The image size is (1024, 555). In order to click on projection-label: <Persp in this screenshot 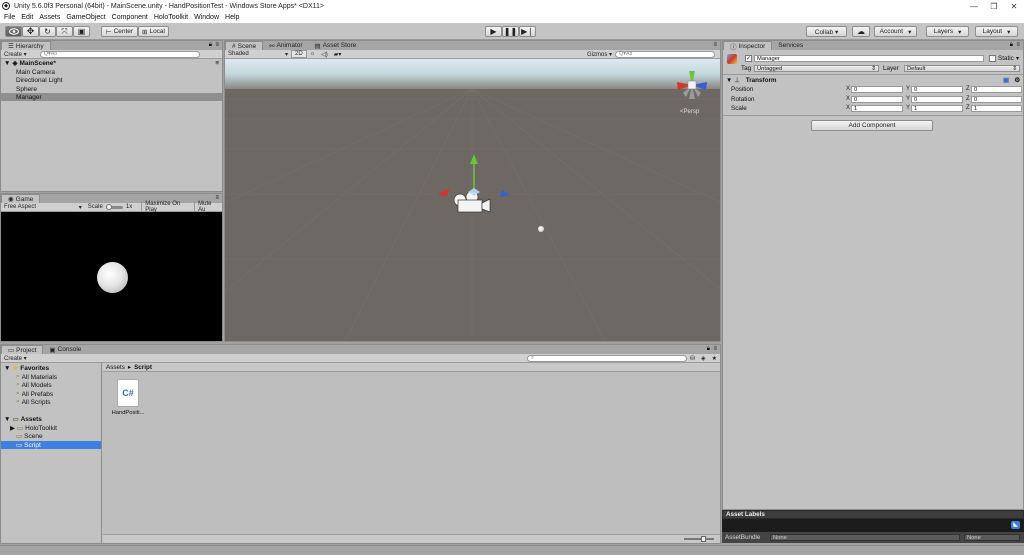, I will do `click(689, 112)`.